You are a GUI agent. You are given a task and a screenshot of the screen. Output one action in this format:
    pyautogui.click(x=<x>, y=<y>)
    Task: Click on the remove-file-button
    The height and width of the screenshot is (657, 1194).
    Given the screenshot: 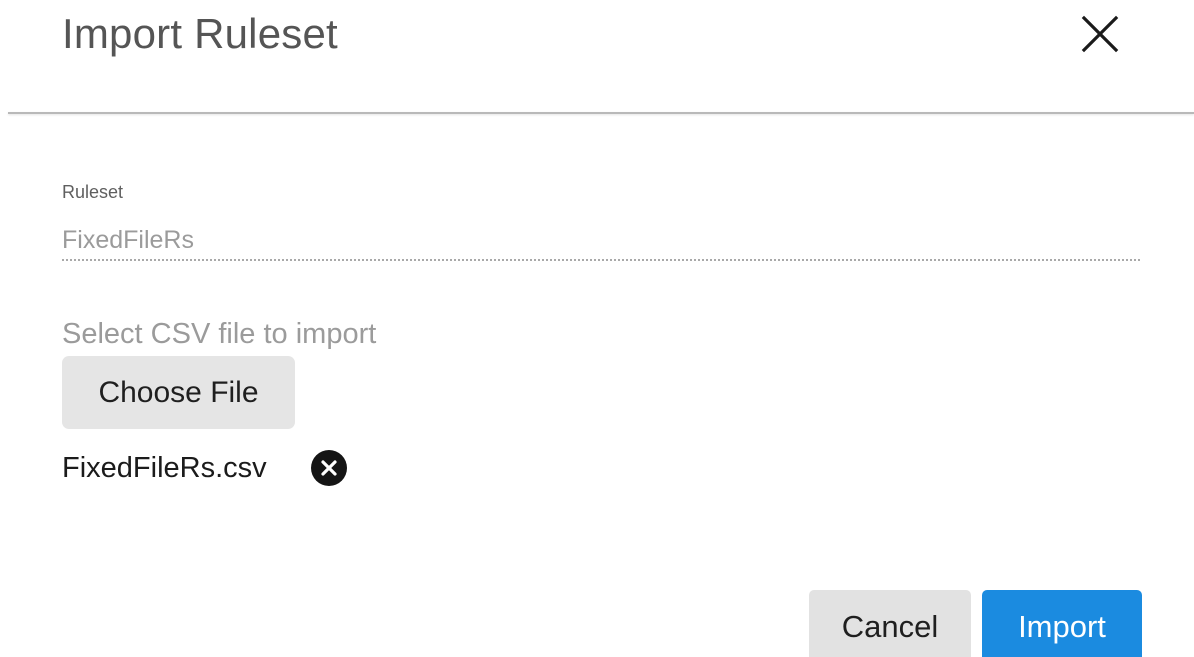 What is the action you would take?
    pyautogui.click(x=329, y=468)
    